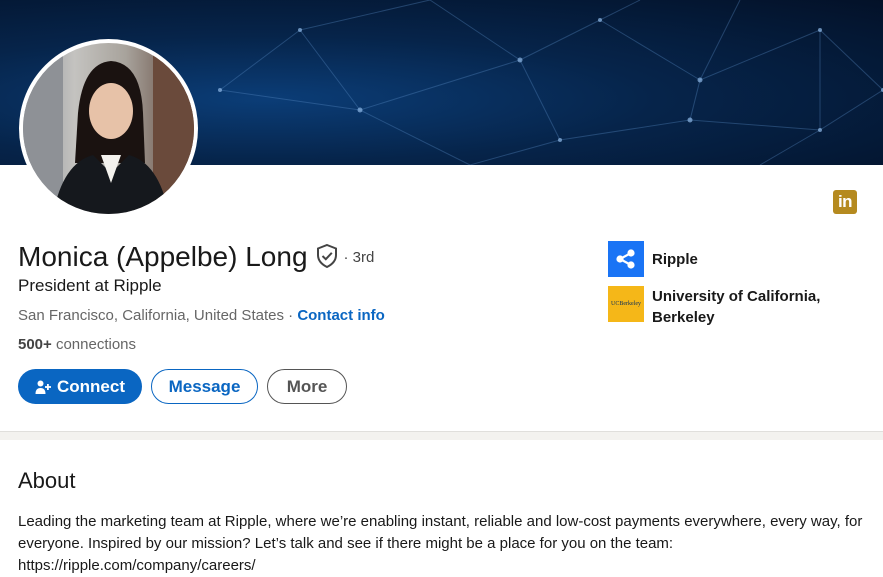  Describe the element at coordinates (151, 315) in the screenshot. I see `profile-location: San Francisco, California, United States` at that location.